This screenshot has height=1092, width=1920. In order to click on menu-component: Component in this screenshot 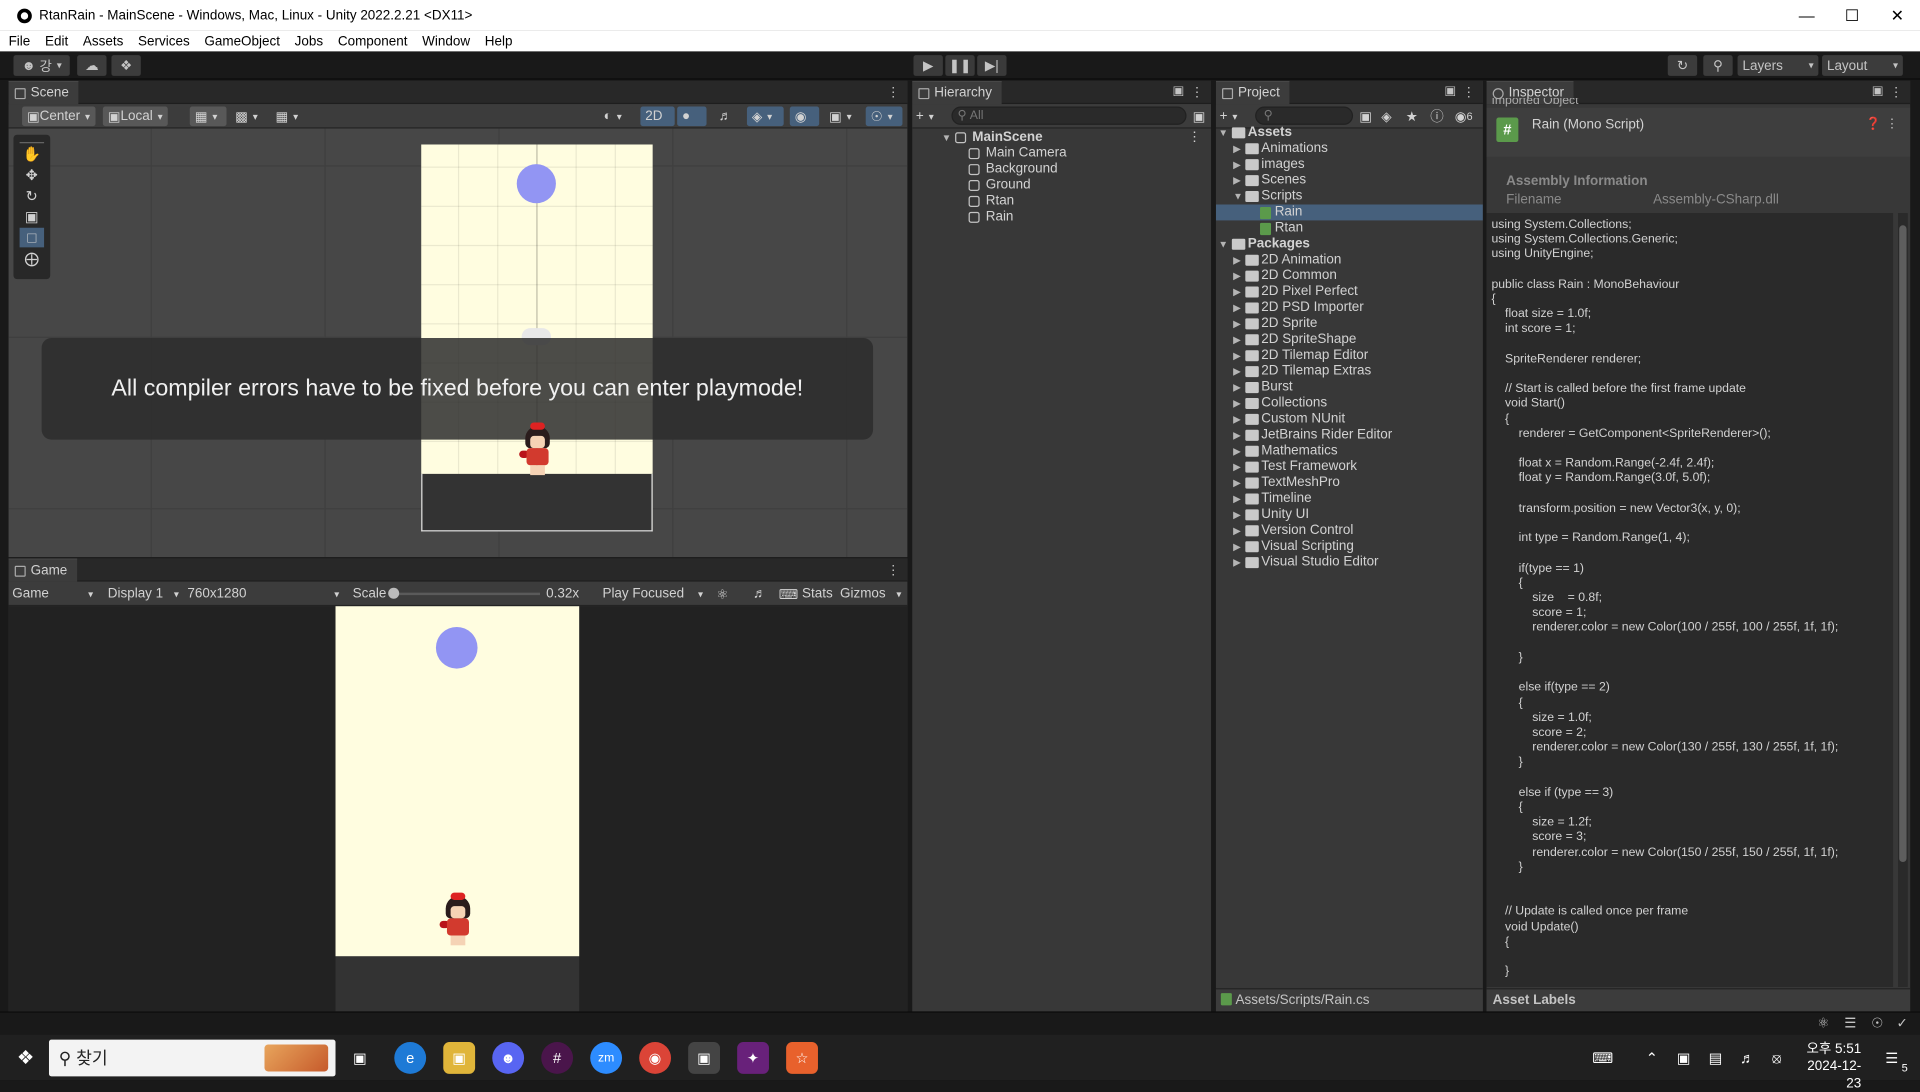, I will do `click(373, 41)`.